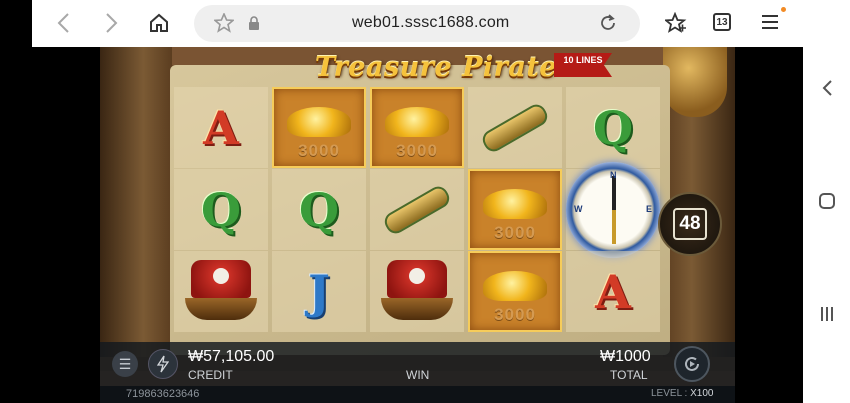  I want to click on free-spin-counter: 48, so click(690, 224).